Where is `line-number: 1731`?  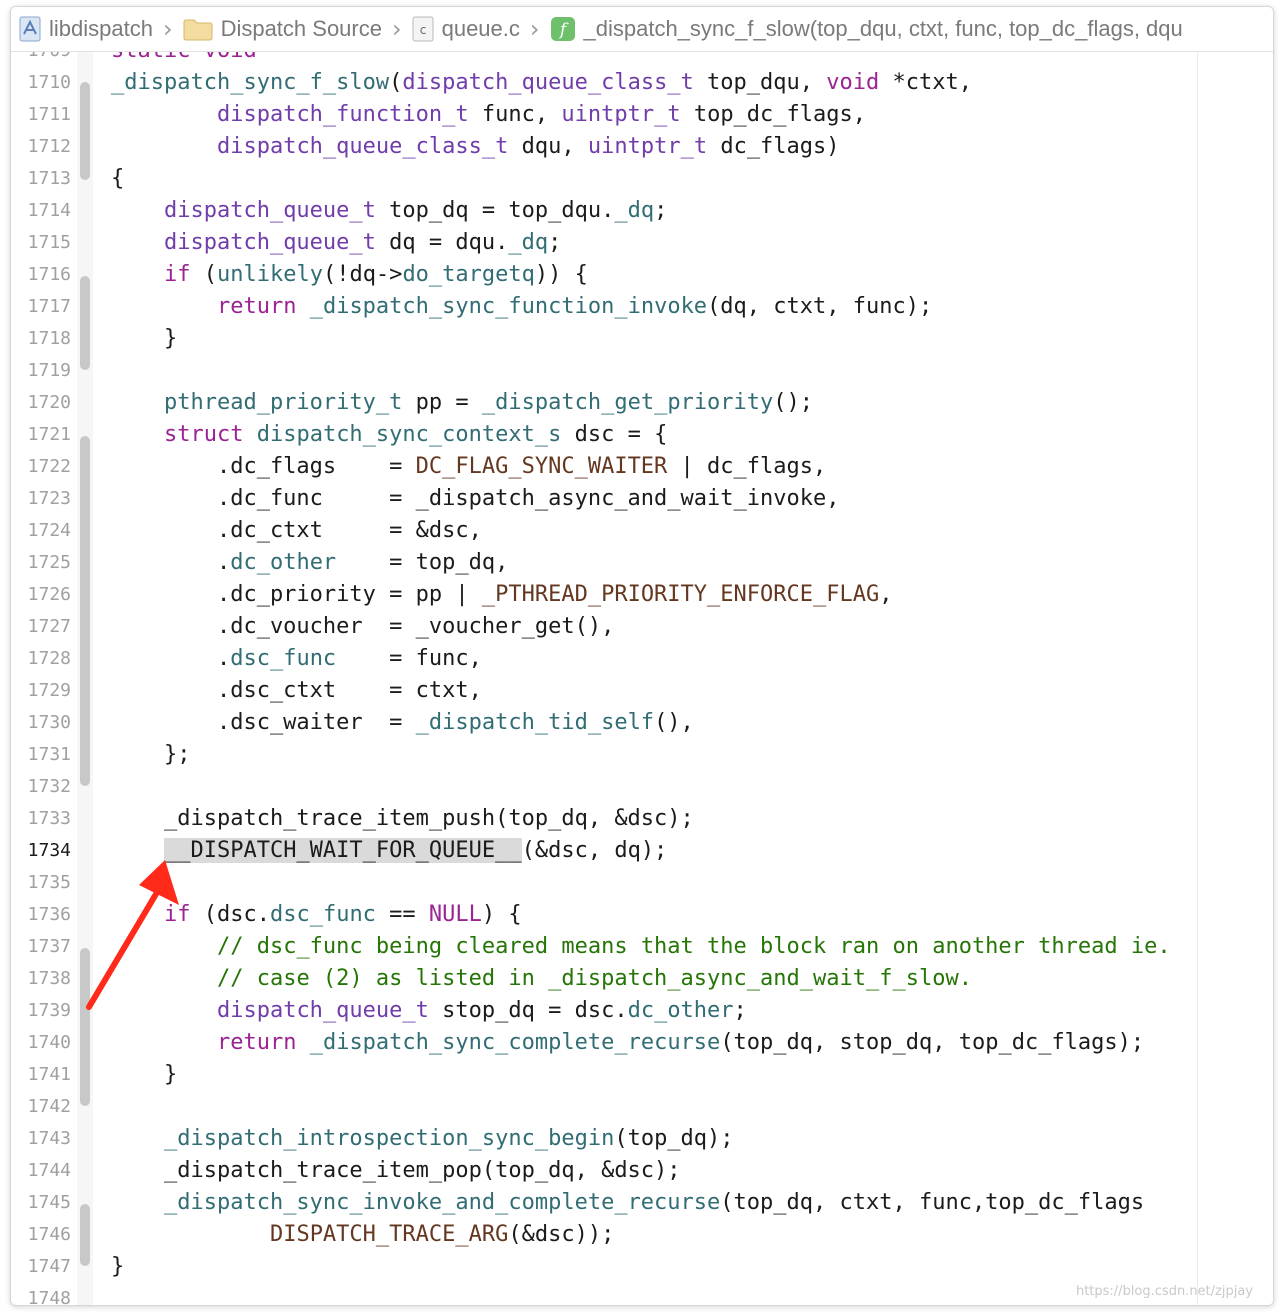
line-number: 1731 is located at coordinates (41, 755).